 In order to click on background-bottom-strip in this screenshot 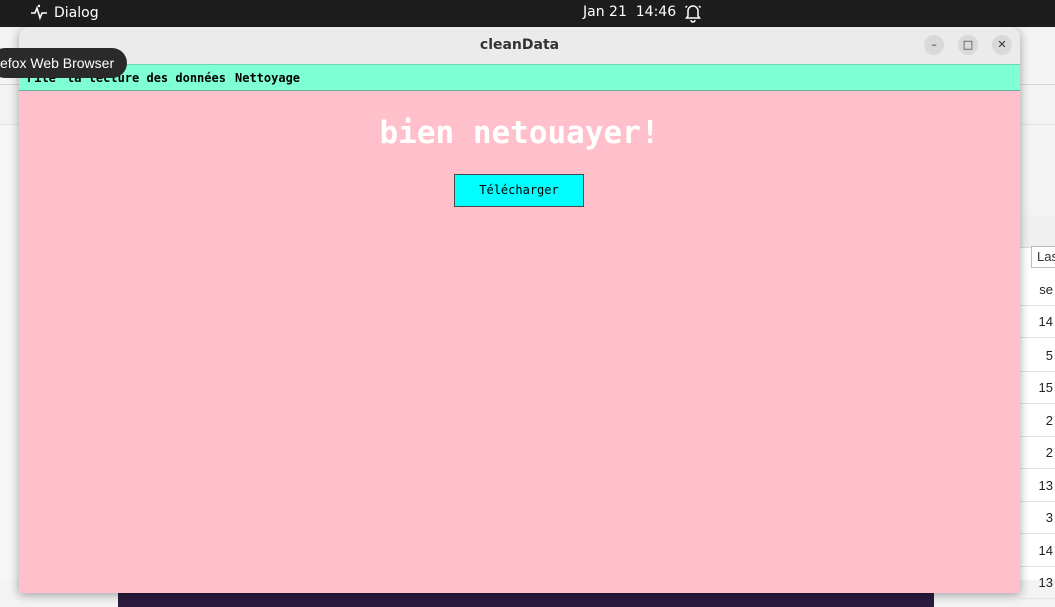, I will do `click(526, 599)`.